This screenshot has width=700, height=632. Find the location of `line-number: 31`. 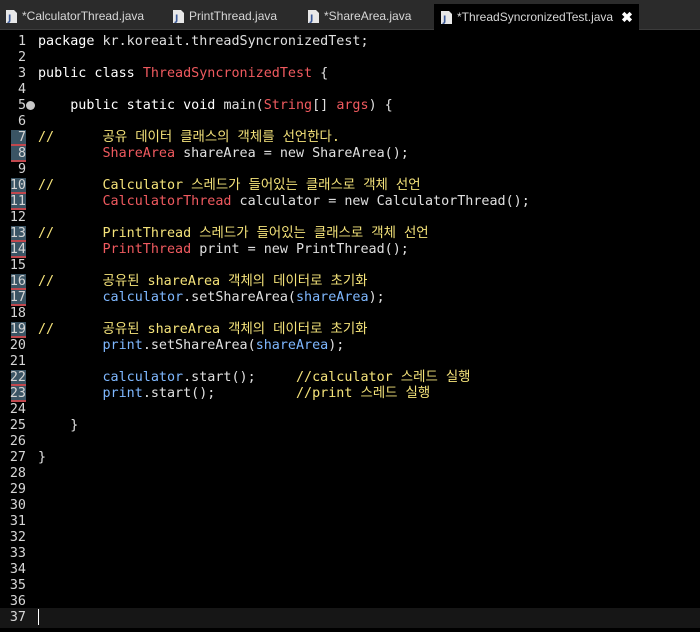

line-number: 31 is located at coordinates (350, 522).